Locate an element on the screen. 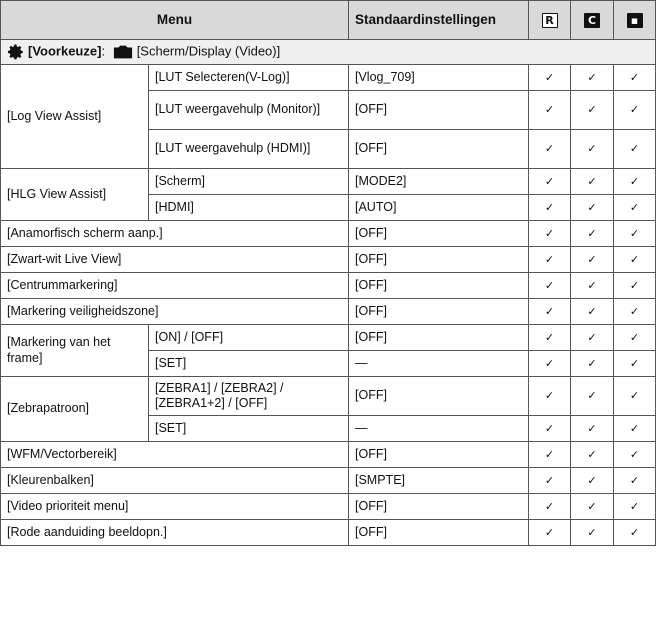 The height and width of the screenshot is (638, 661). section-group-label: [Voorkeuze] is located at coordinates (65, 51).